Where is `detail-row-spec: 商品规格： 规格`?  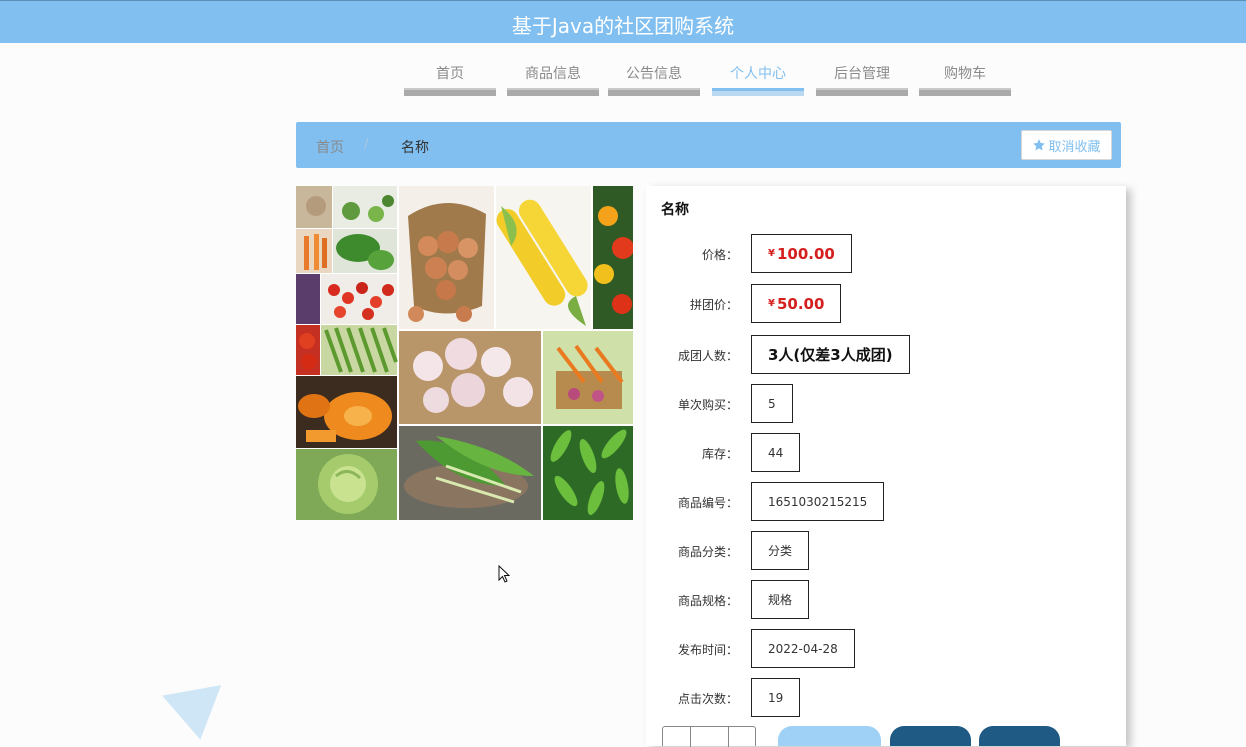 detail-row-spec: 商品规格： 规格 is located at coordinates (886, 600).